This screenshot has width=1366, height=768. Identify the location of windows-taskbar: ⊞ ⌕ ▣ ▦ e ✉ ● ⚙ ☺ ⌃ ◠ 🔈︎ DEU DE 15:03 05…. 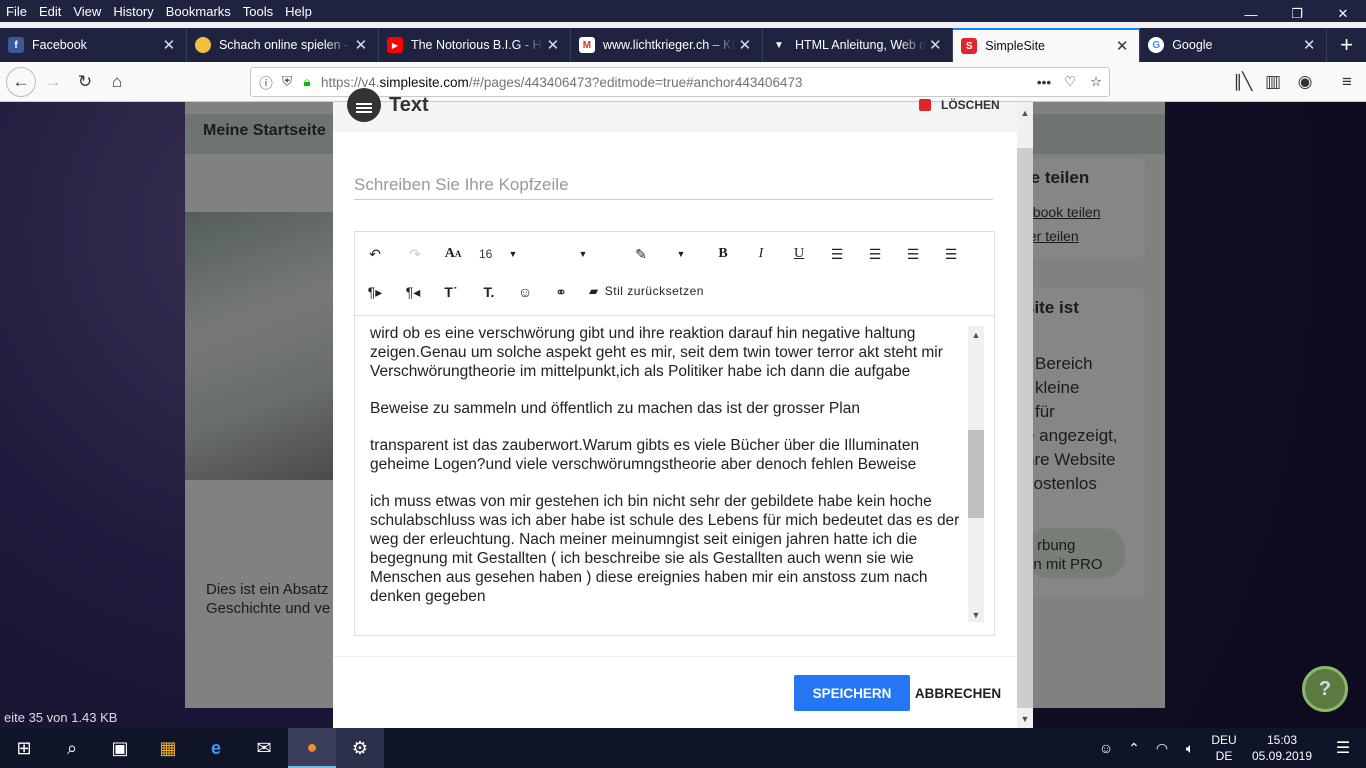
(683, 748).